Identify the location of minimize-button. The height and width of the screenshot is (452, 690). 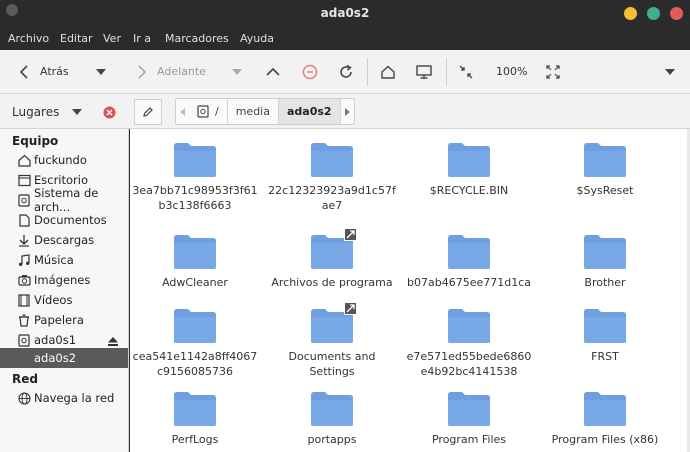
(630, 13).